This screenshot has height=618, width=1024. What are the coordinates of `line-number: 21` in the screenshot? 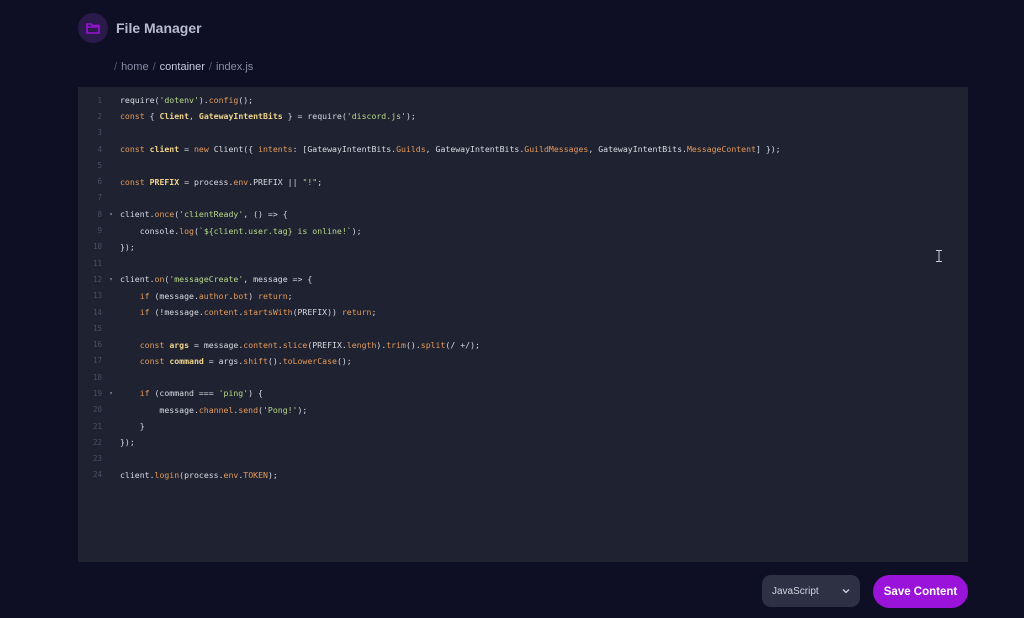 It's located at (97, 426).